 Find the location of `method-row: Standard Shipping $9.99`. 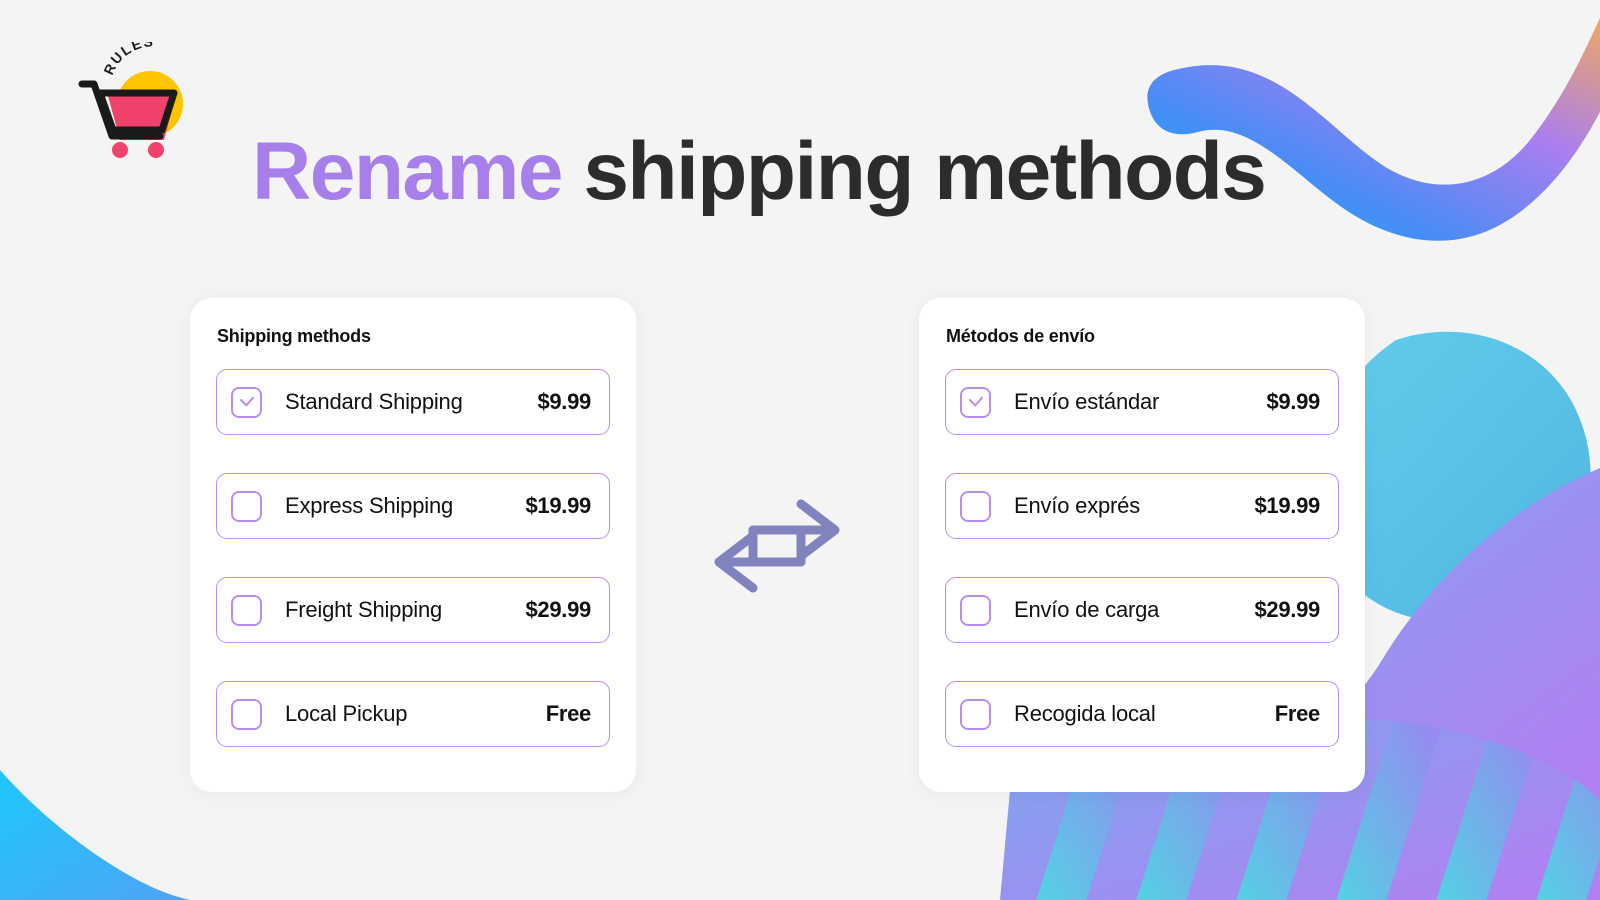

method-row: Standard Shipping $9.99 is located at coordinates (413, 402).